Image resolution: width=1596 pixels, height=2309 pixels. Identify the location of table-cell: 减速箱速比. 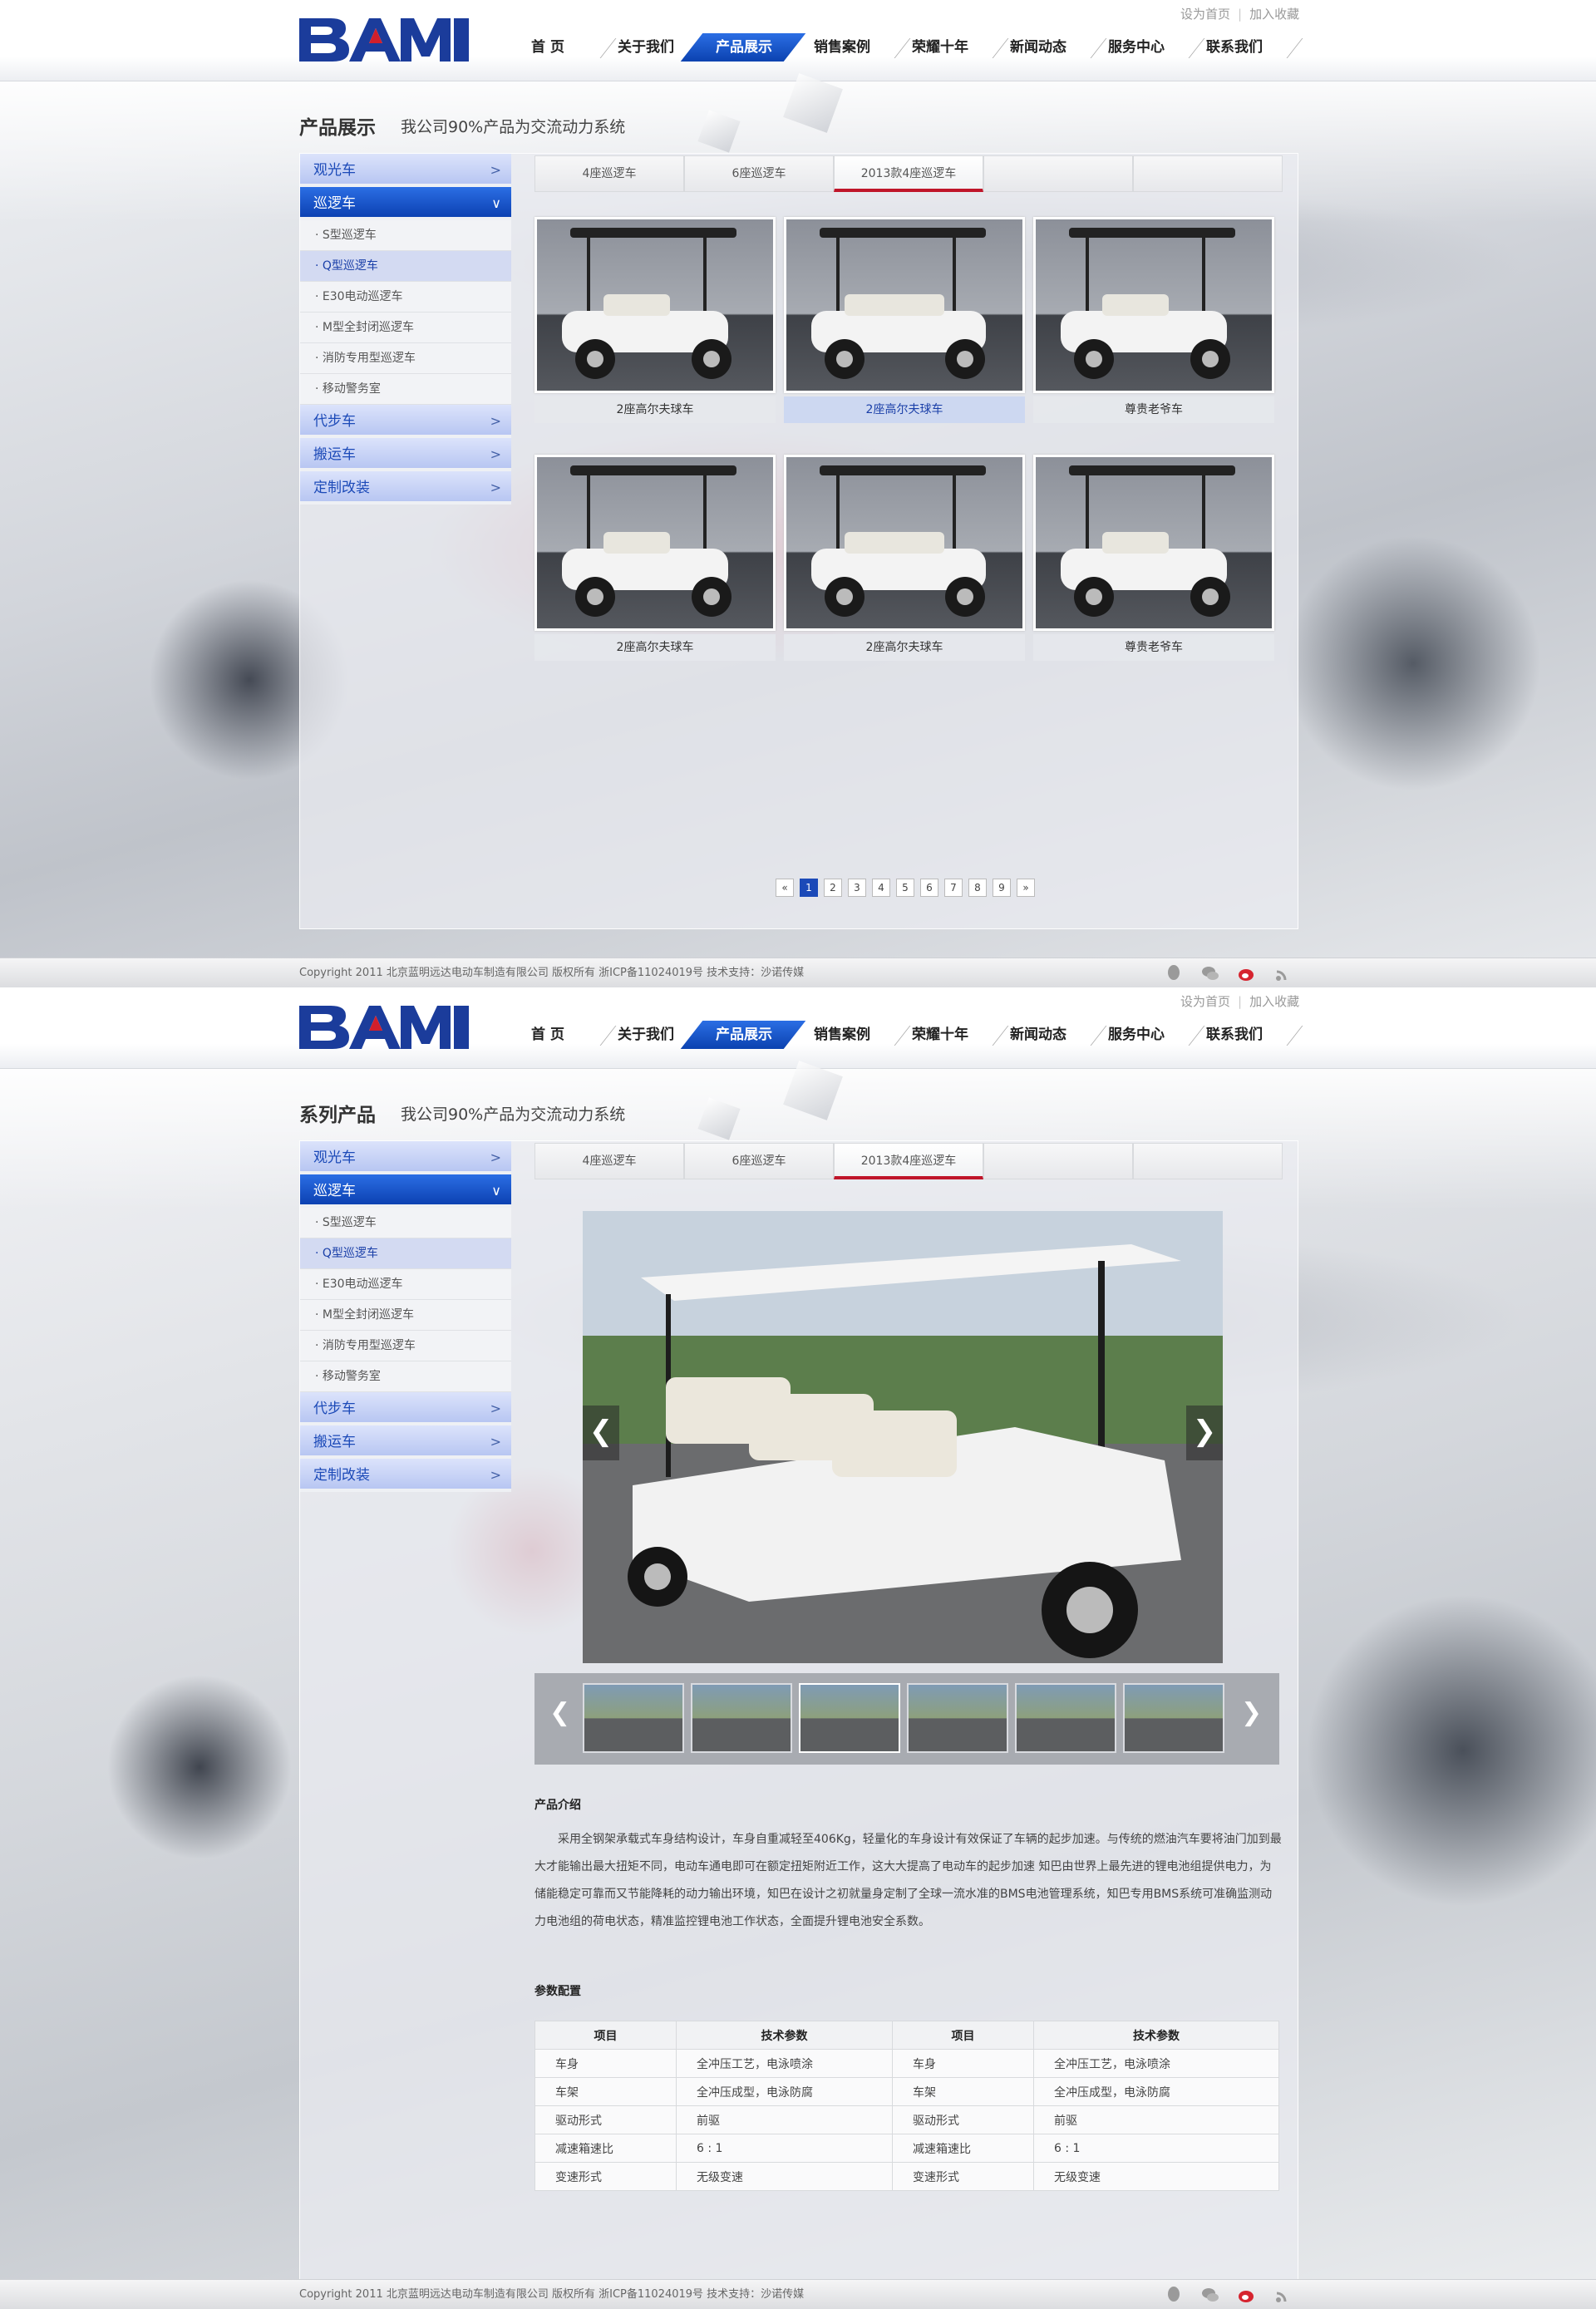
(605, 2148).